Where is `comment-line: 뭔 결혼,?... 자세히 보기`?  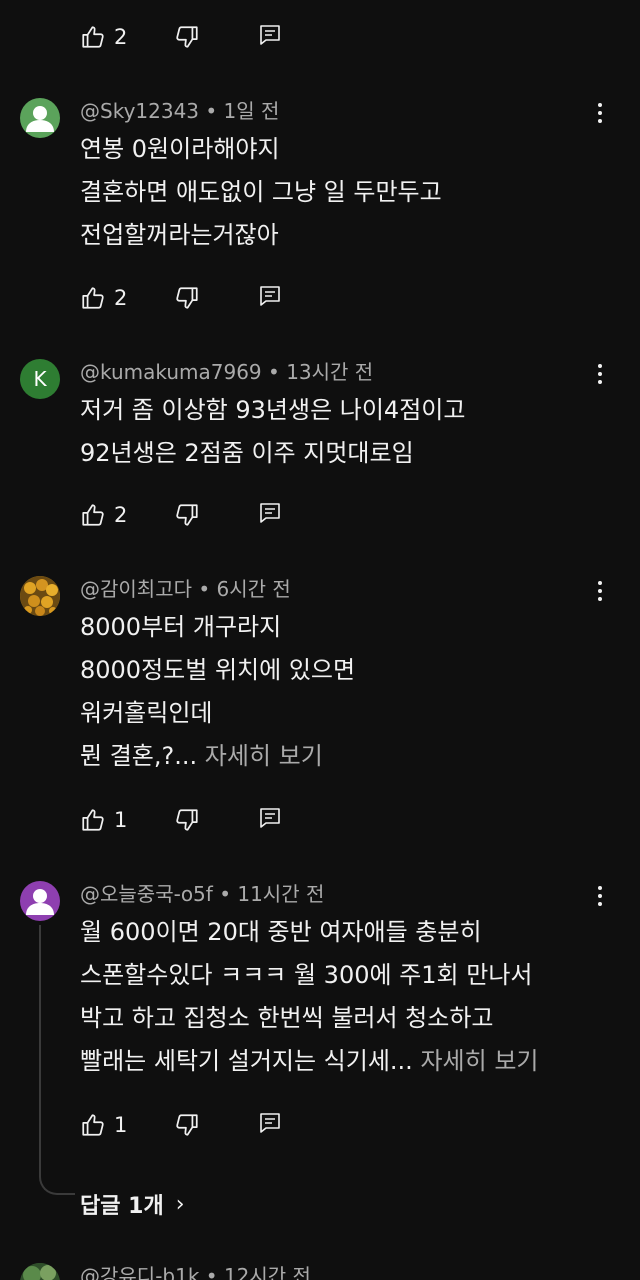
comment-line: 뭔 결혼,?... 자세히 보기 is located at coordinates (217, 756).